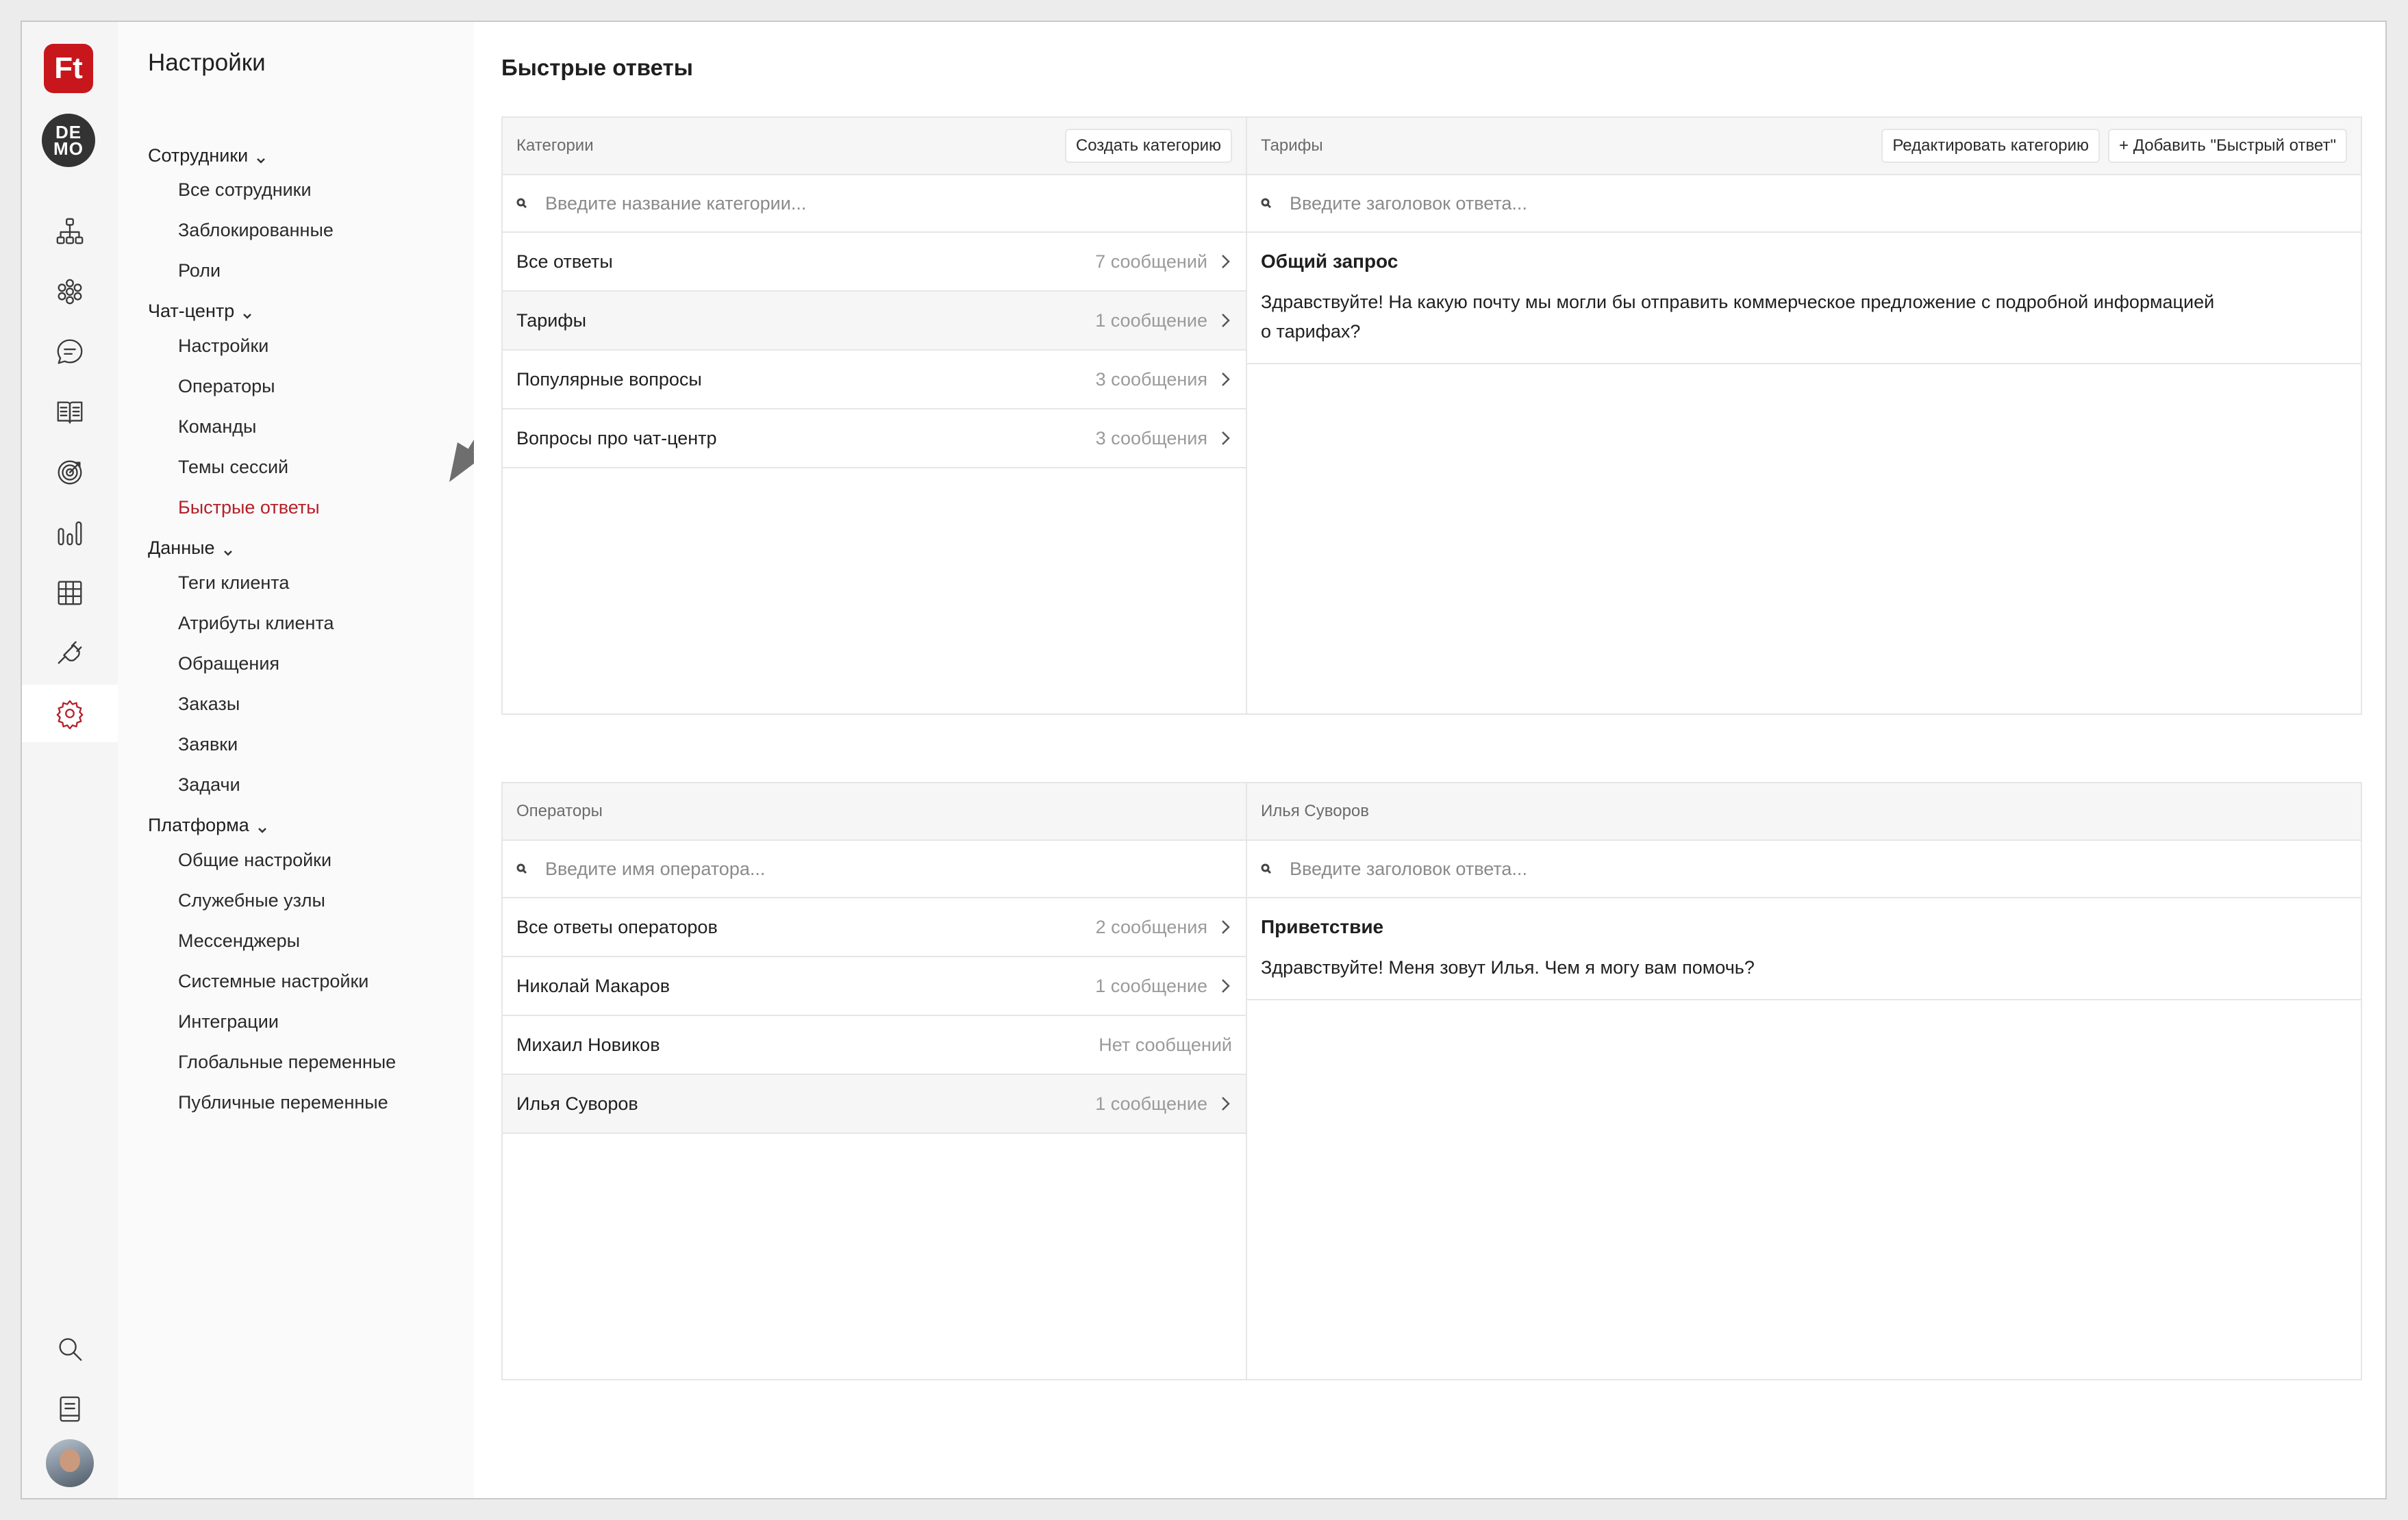 This screenshot has height=1520, width=2408. What do you see at coordinates (874, 438) in the screenshot?
I see `category-row: Вопросы про чат-центр 3 сообщения` at bounding box center [874, 438].